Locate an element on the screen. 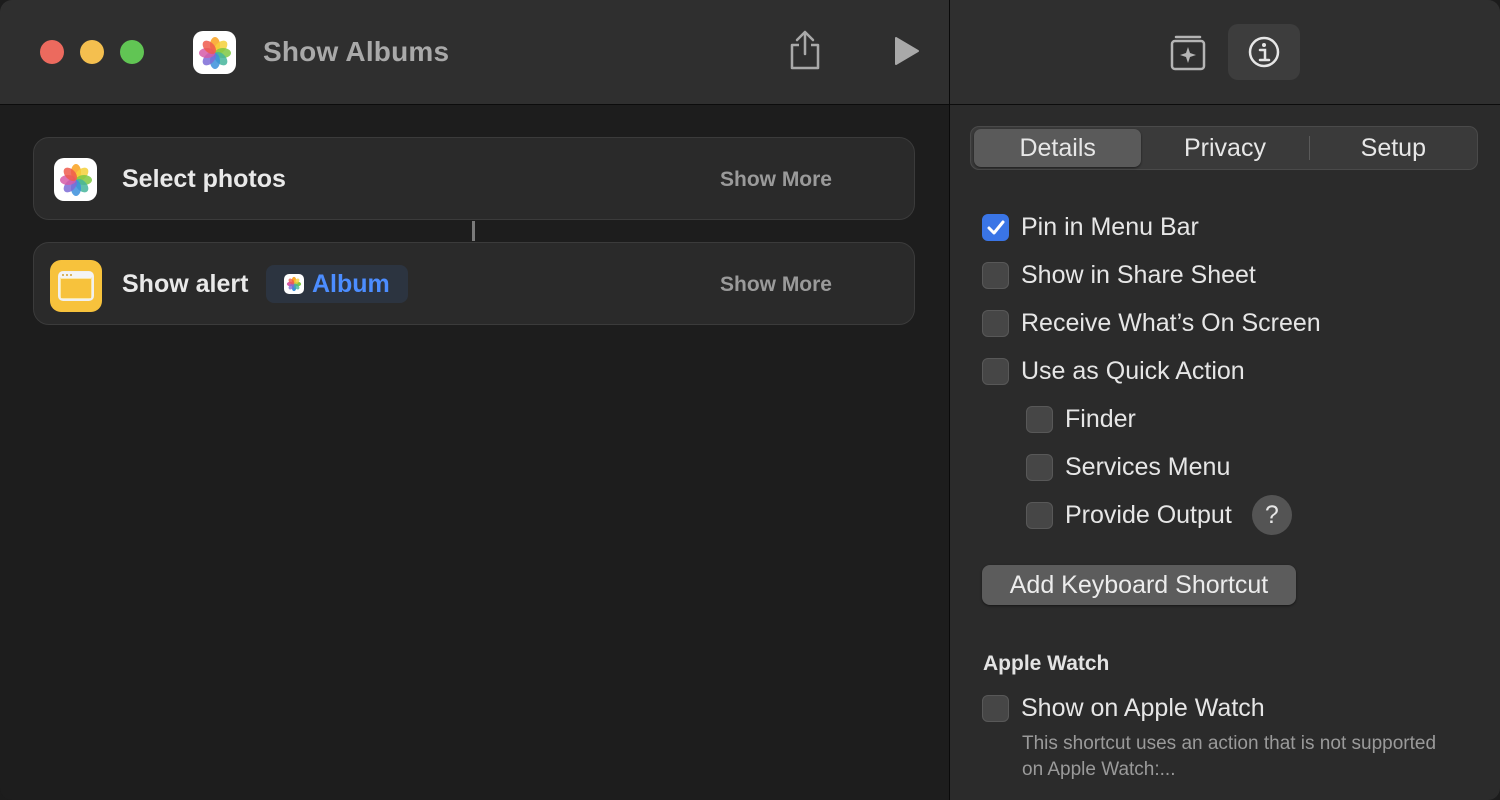  tab-privacy: Privacy is located at coordinates (1224, 148).